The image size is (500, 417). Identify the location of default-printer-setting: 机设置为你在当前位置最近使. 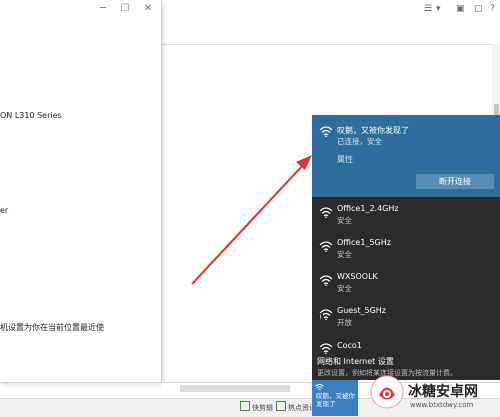
(52, 327).